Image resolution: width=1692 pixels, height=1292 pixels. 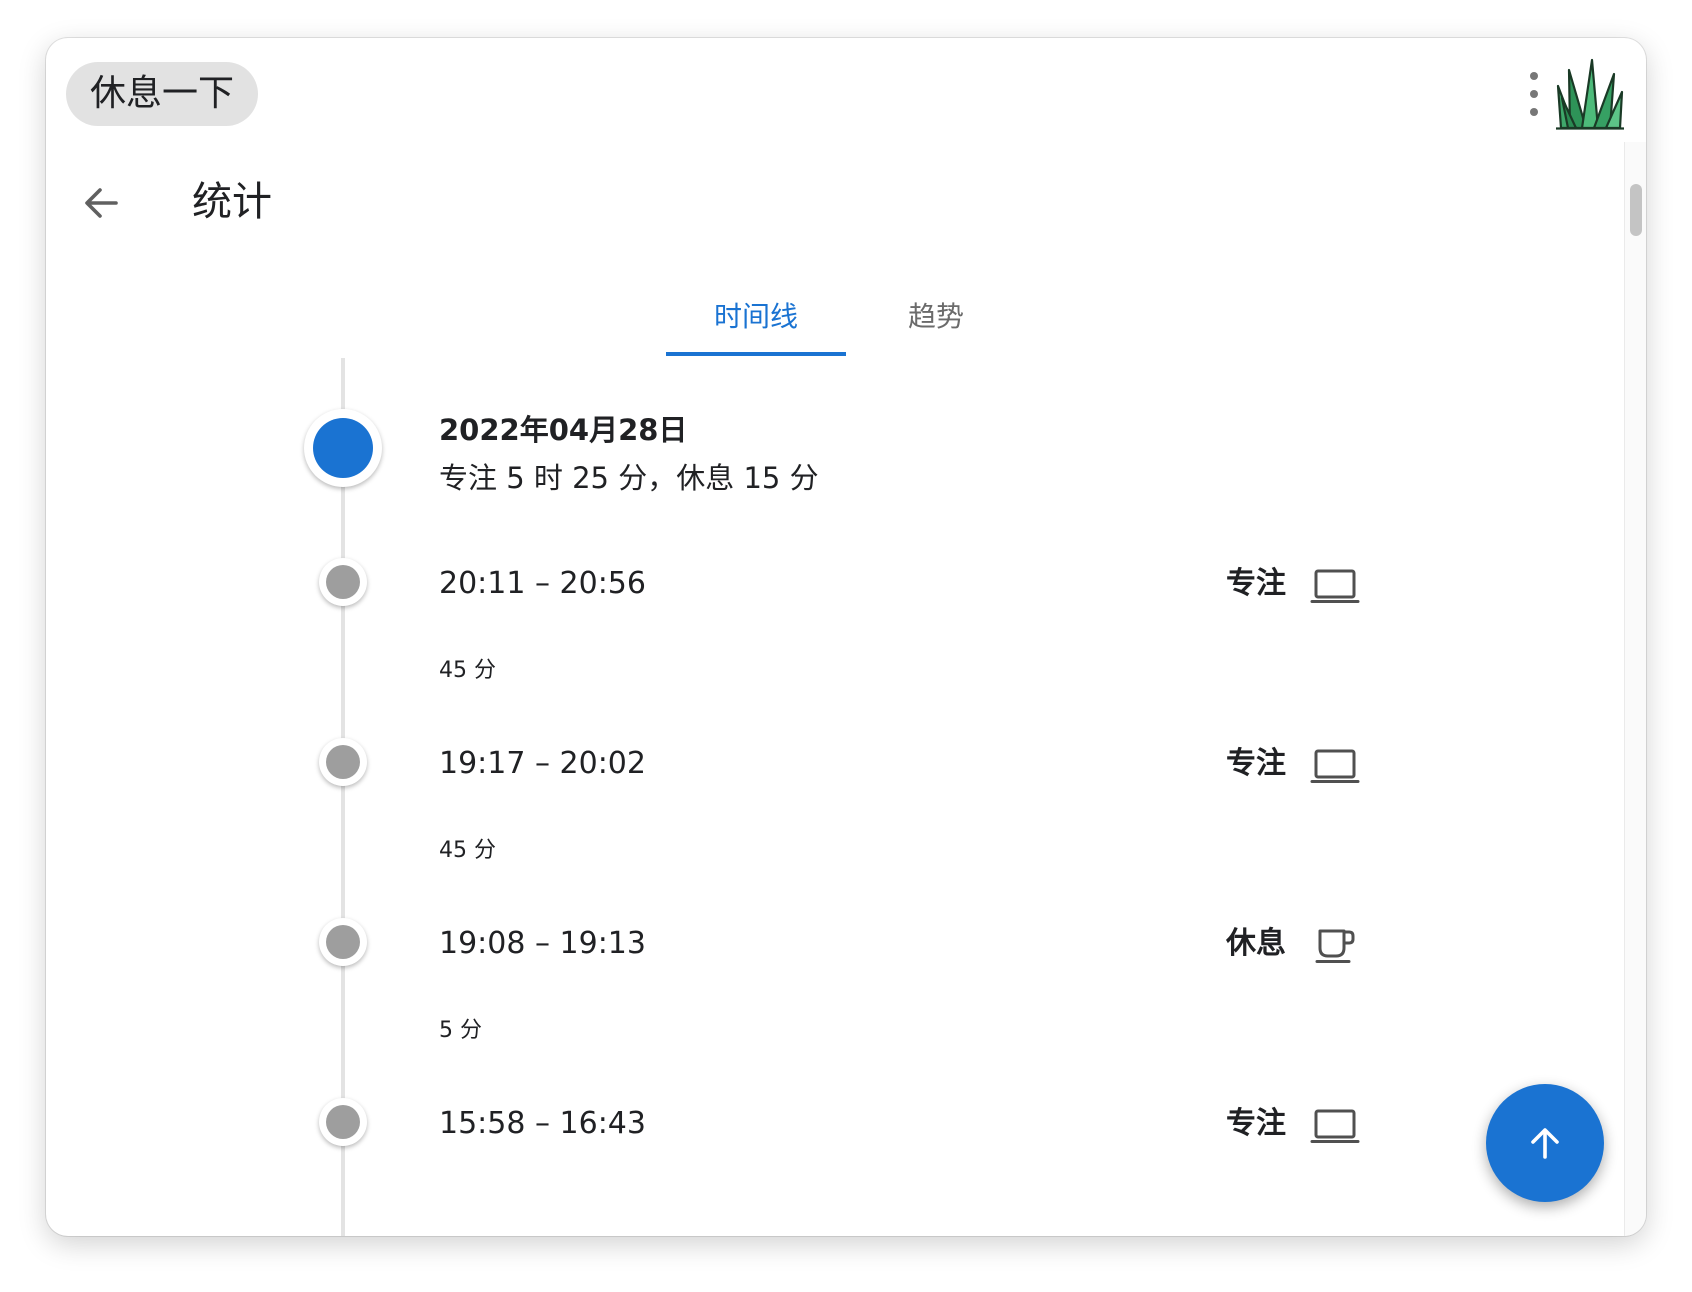 What do you see at coordinates (936, 322) in the screenshot?
I see `tab-trends: 趋势` at bounding box center [936, 322].